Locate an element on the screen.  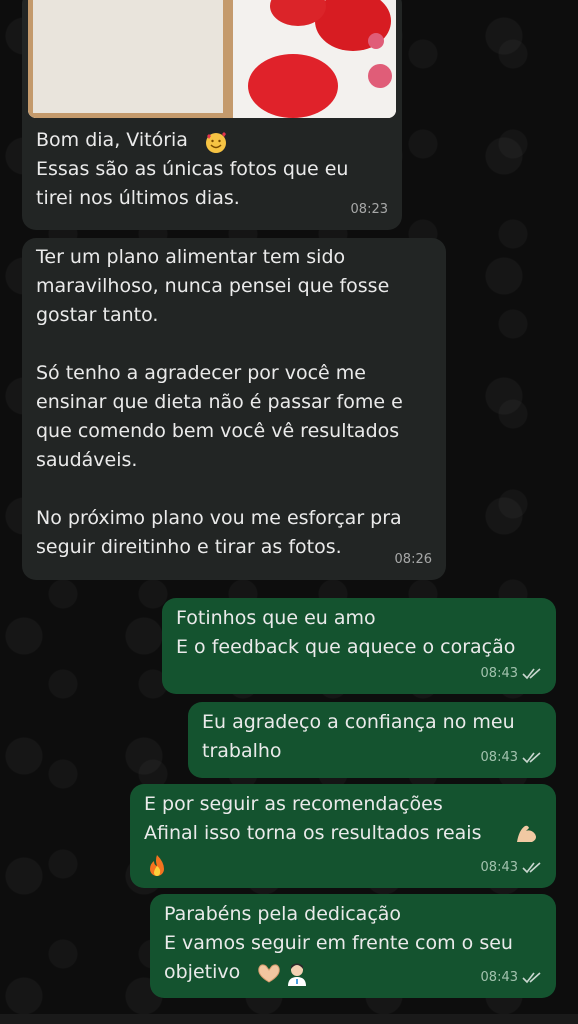
message-meta: 08:26 is located at coordinates (413, 559).